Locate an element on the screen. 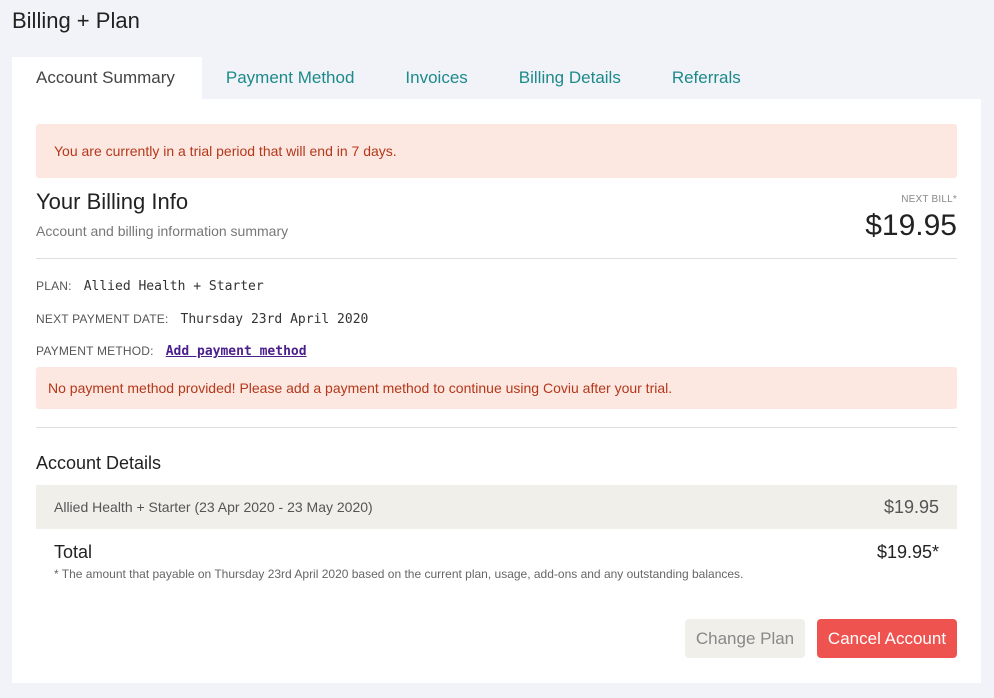 The width and height of the screenshot is (994, 698). cancel-account-button: Cancel Account is located at coordinates (887, 638).